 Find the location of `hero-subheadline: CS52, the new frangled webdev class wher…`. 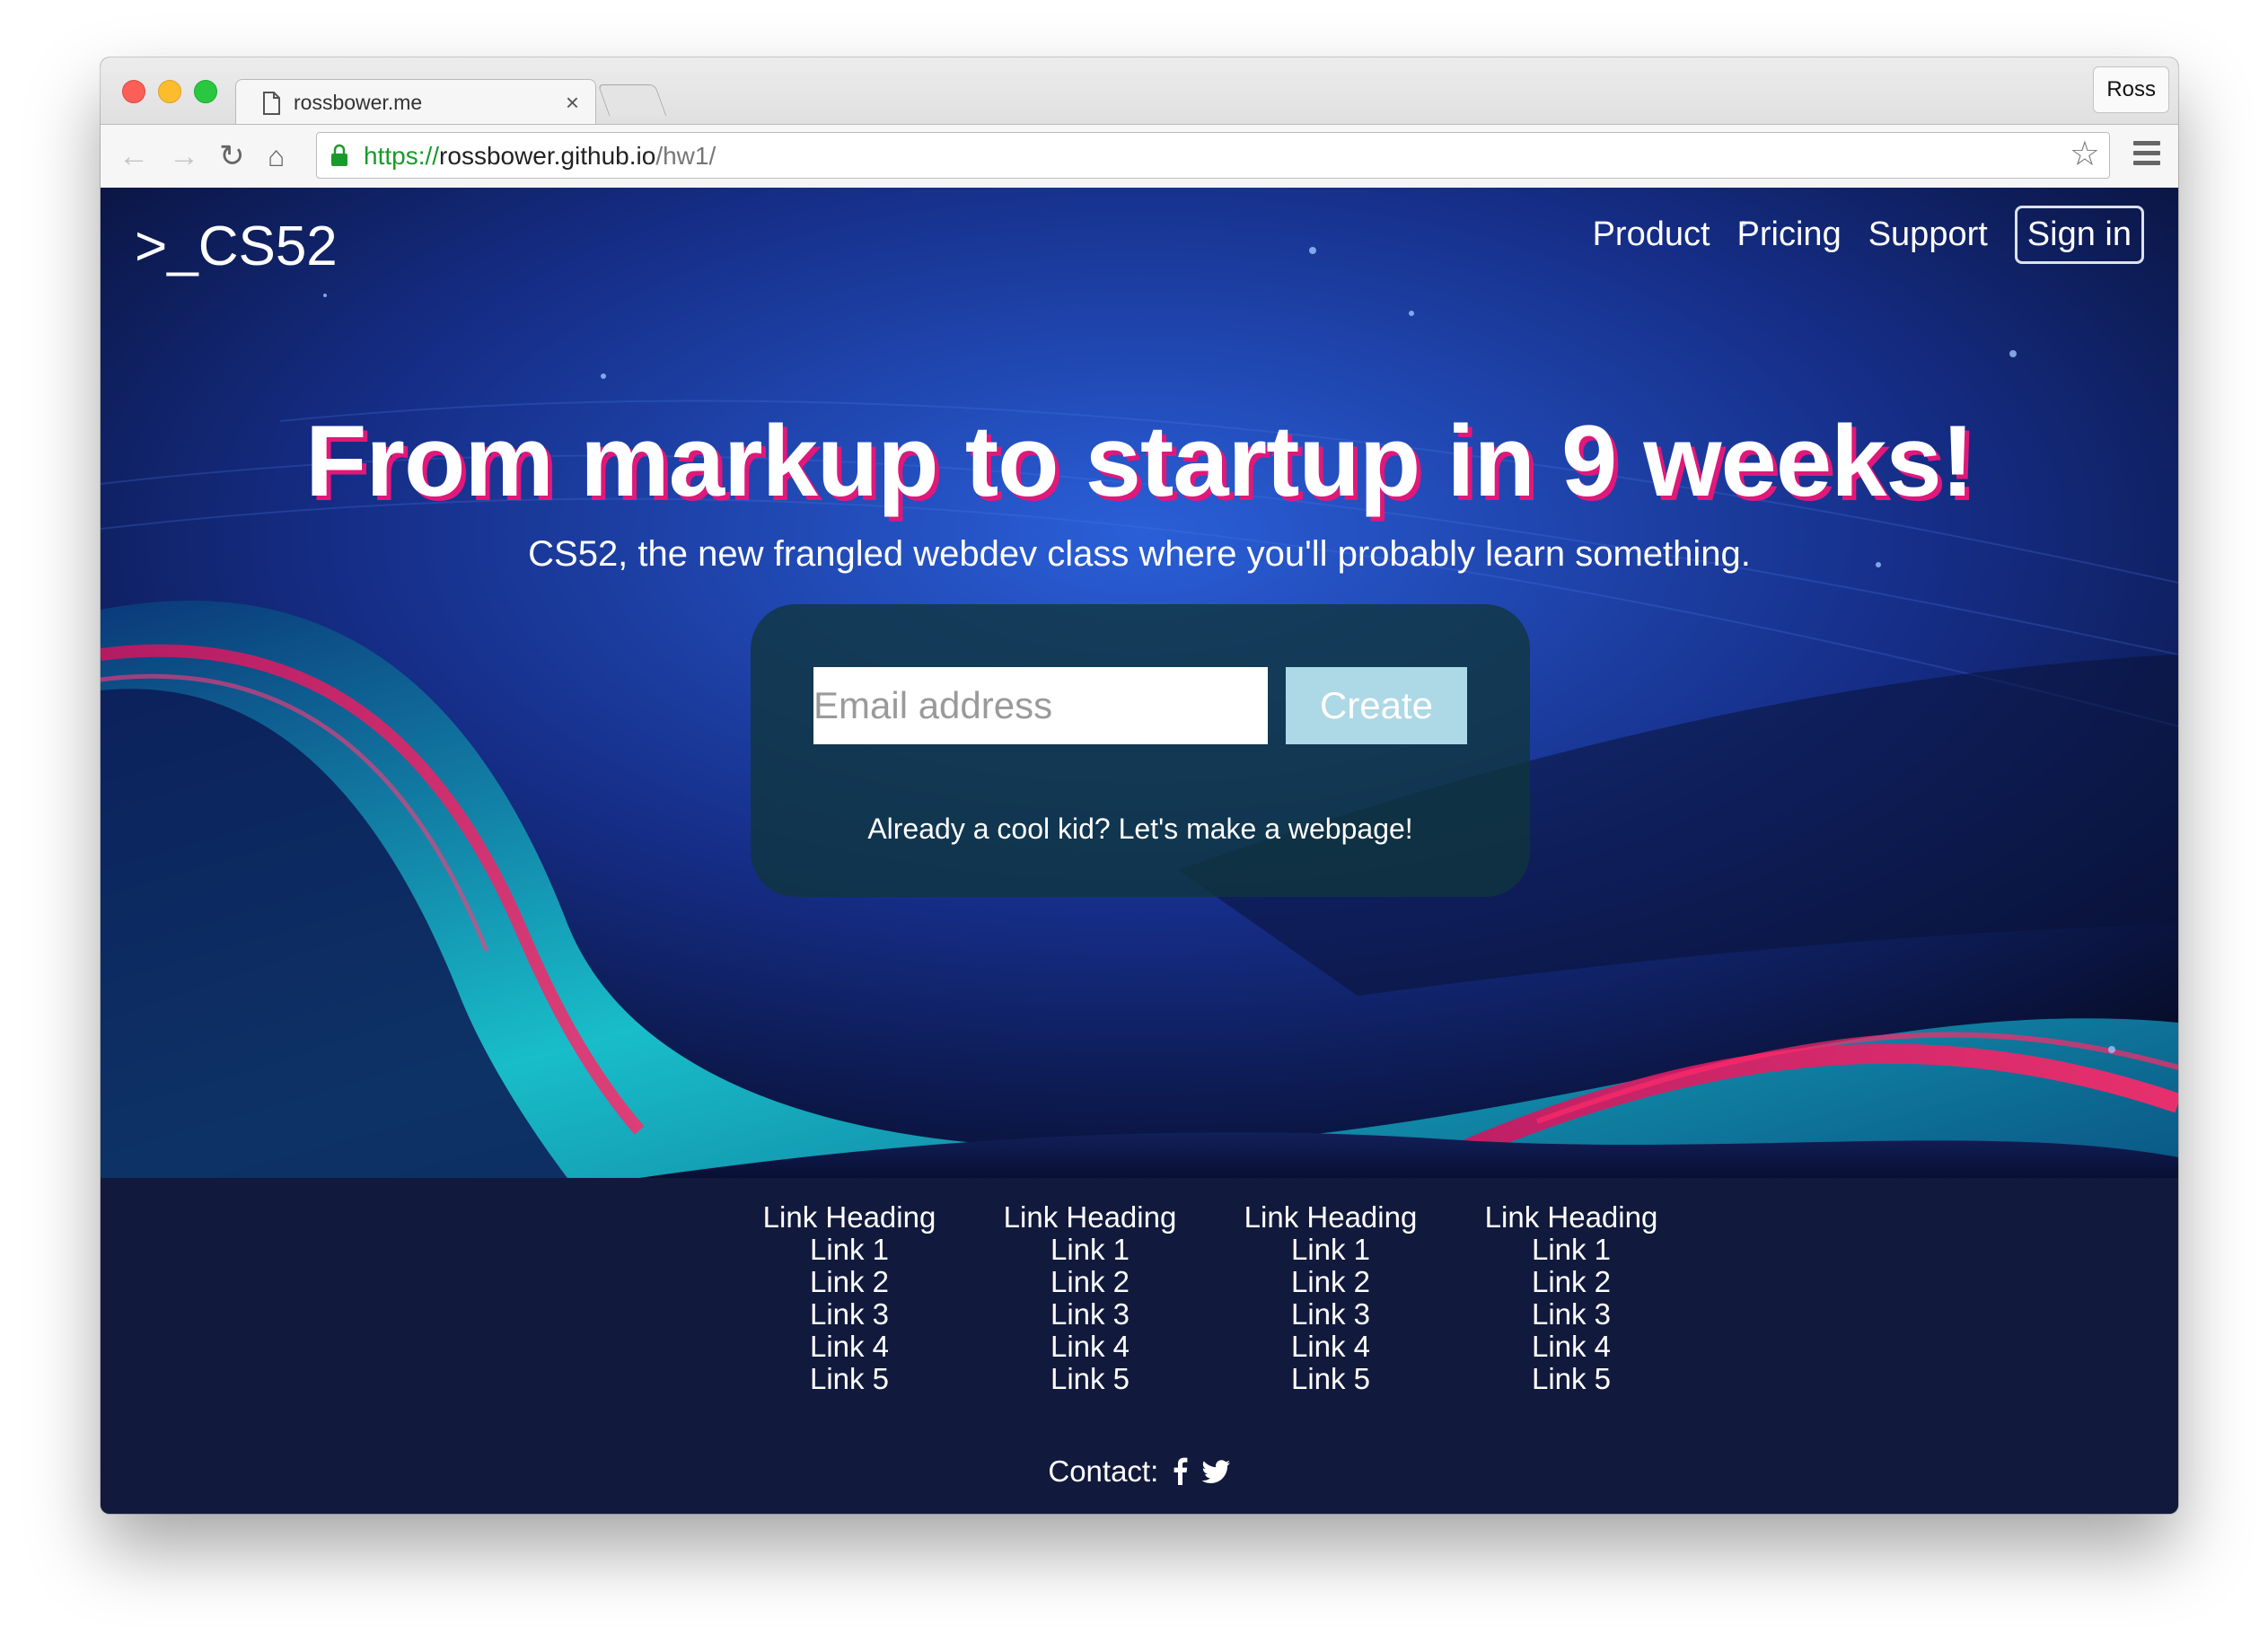

hero-subheadline: CS52, the new frangled webdev class wher… is located at coordinates (1139, 554).